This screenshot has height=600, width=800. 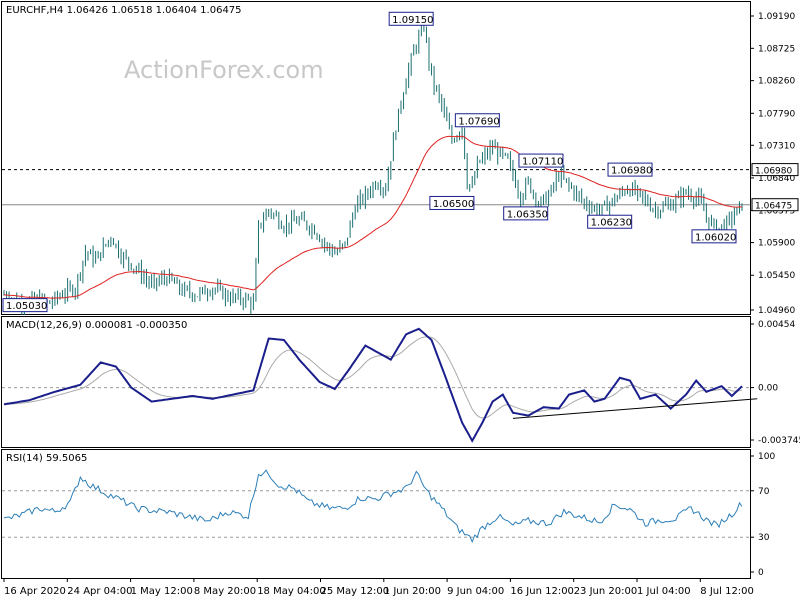 I want to click on price-annotation: 1.09150, so click(x=411, y=18).